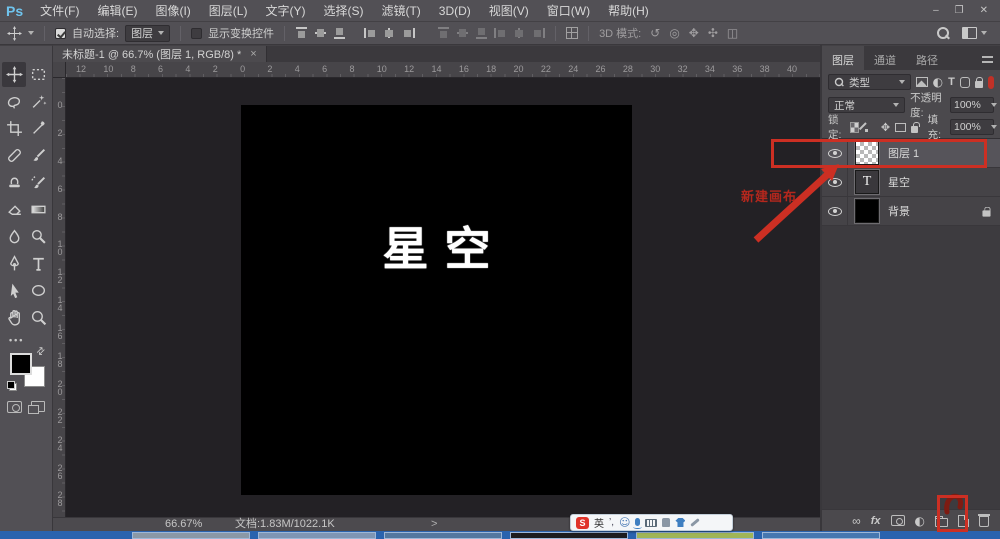 The height and width of the screenshot is (539, 1000). Describe the element at coordinates (856, 521) in the screenshot. I see `link-layers-icon: ∞` at that location.